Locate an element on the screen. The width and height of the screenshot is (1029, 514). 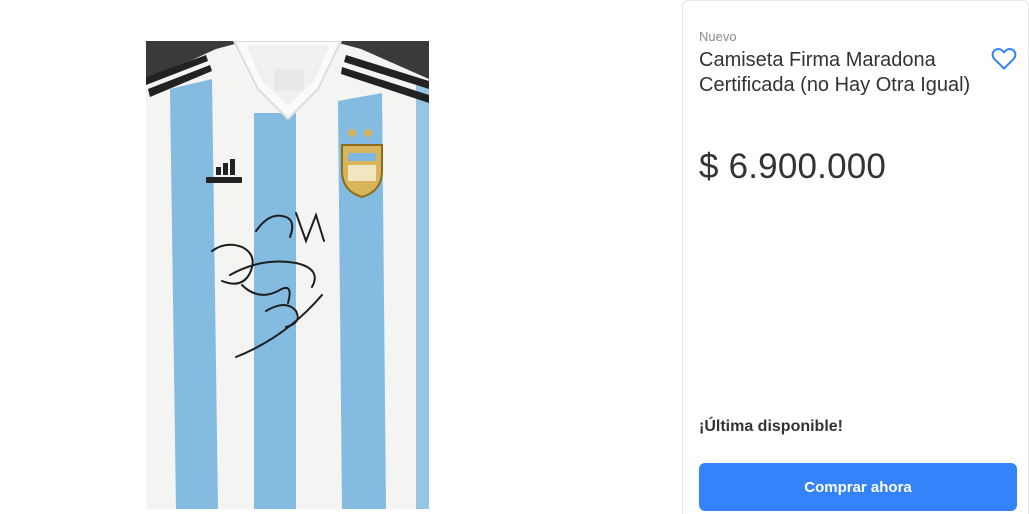
item-condition: Nuevo is located at coordinates (718, 36).